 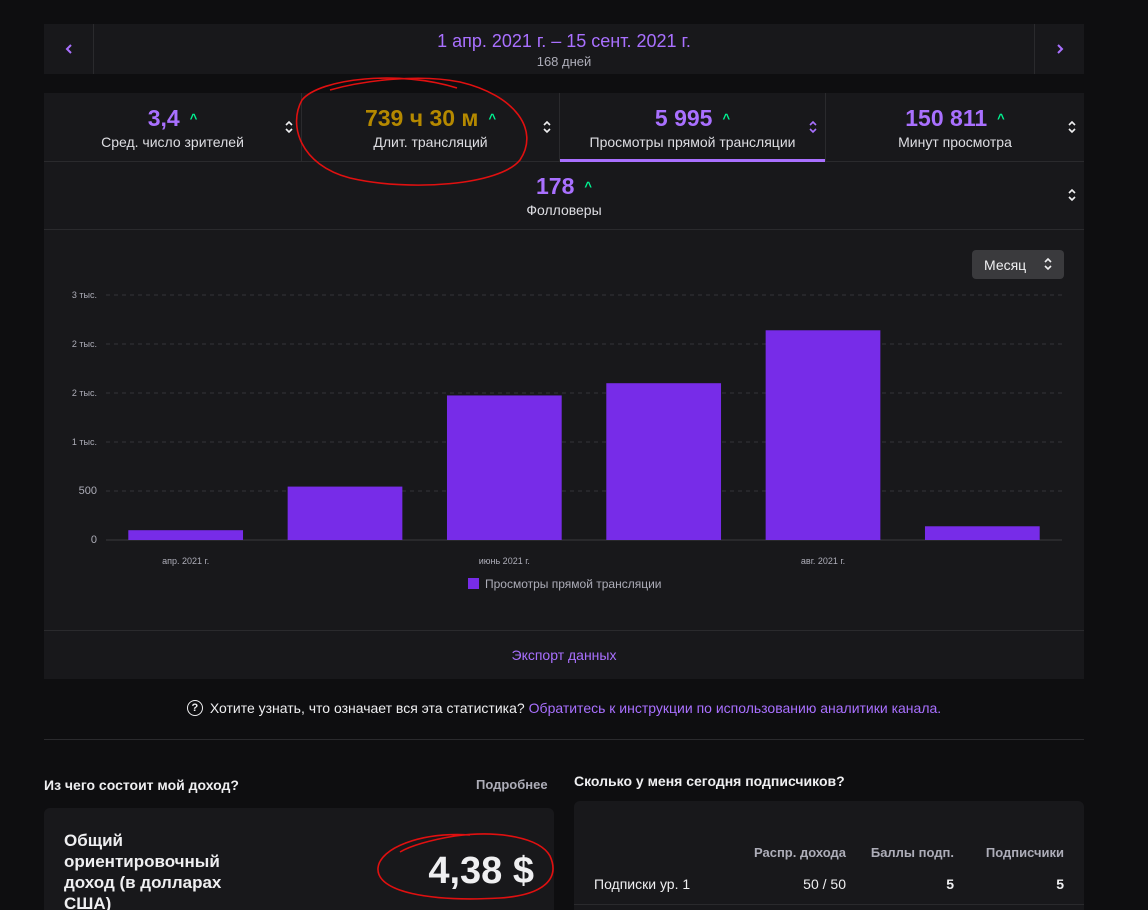 I want to click on previous-period-button, so click(x=69, y=49).